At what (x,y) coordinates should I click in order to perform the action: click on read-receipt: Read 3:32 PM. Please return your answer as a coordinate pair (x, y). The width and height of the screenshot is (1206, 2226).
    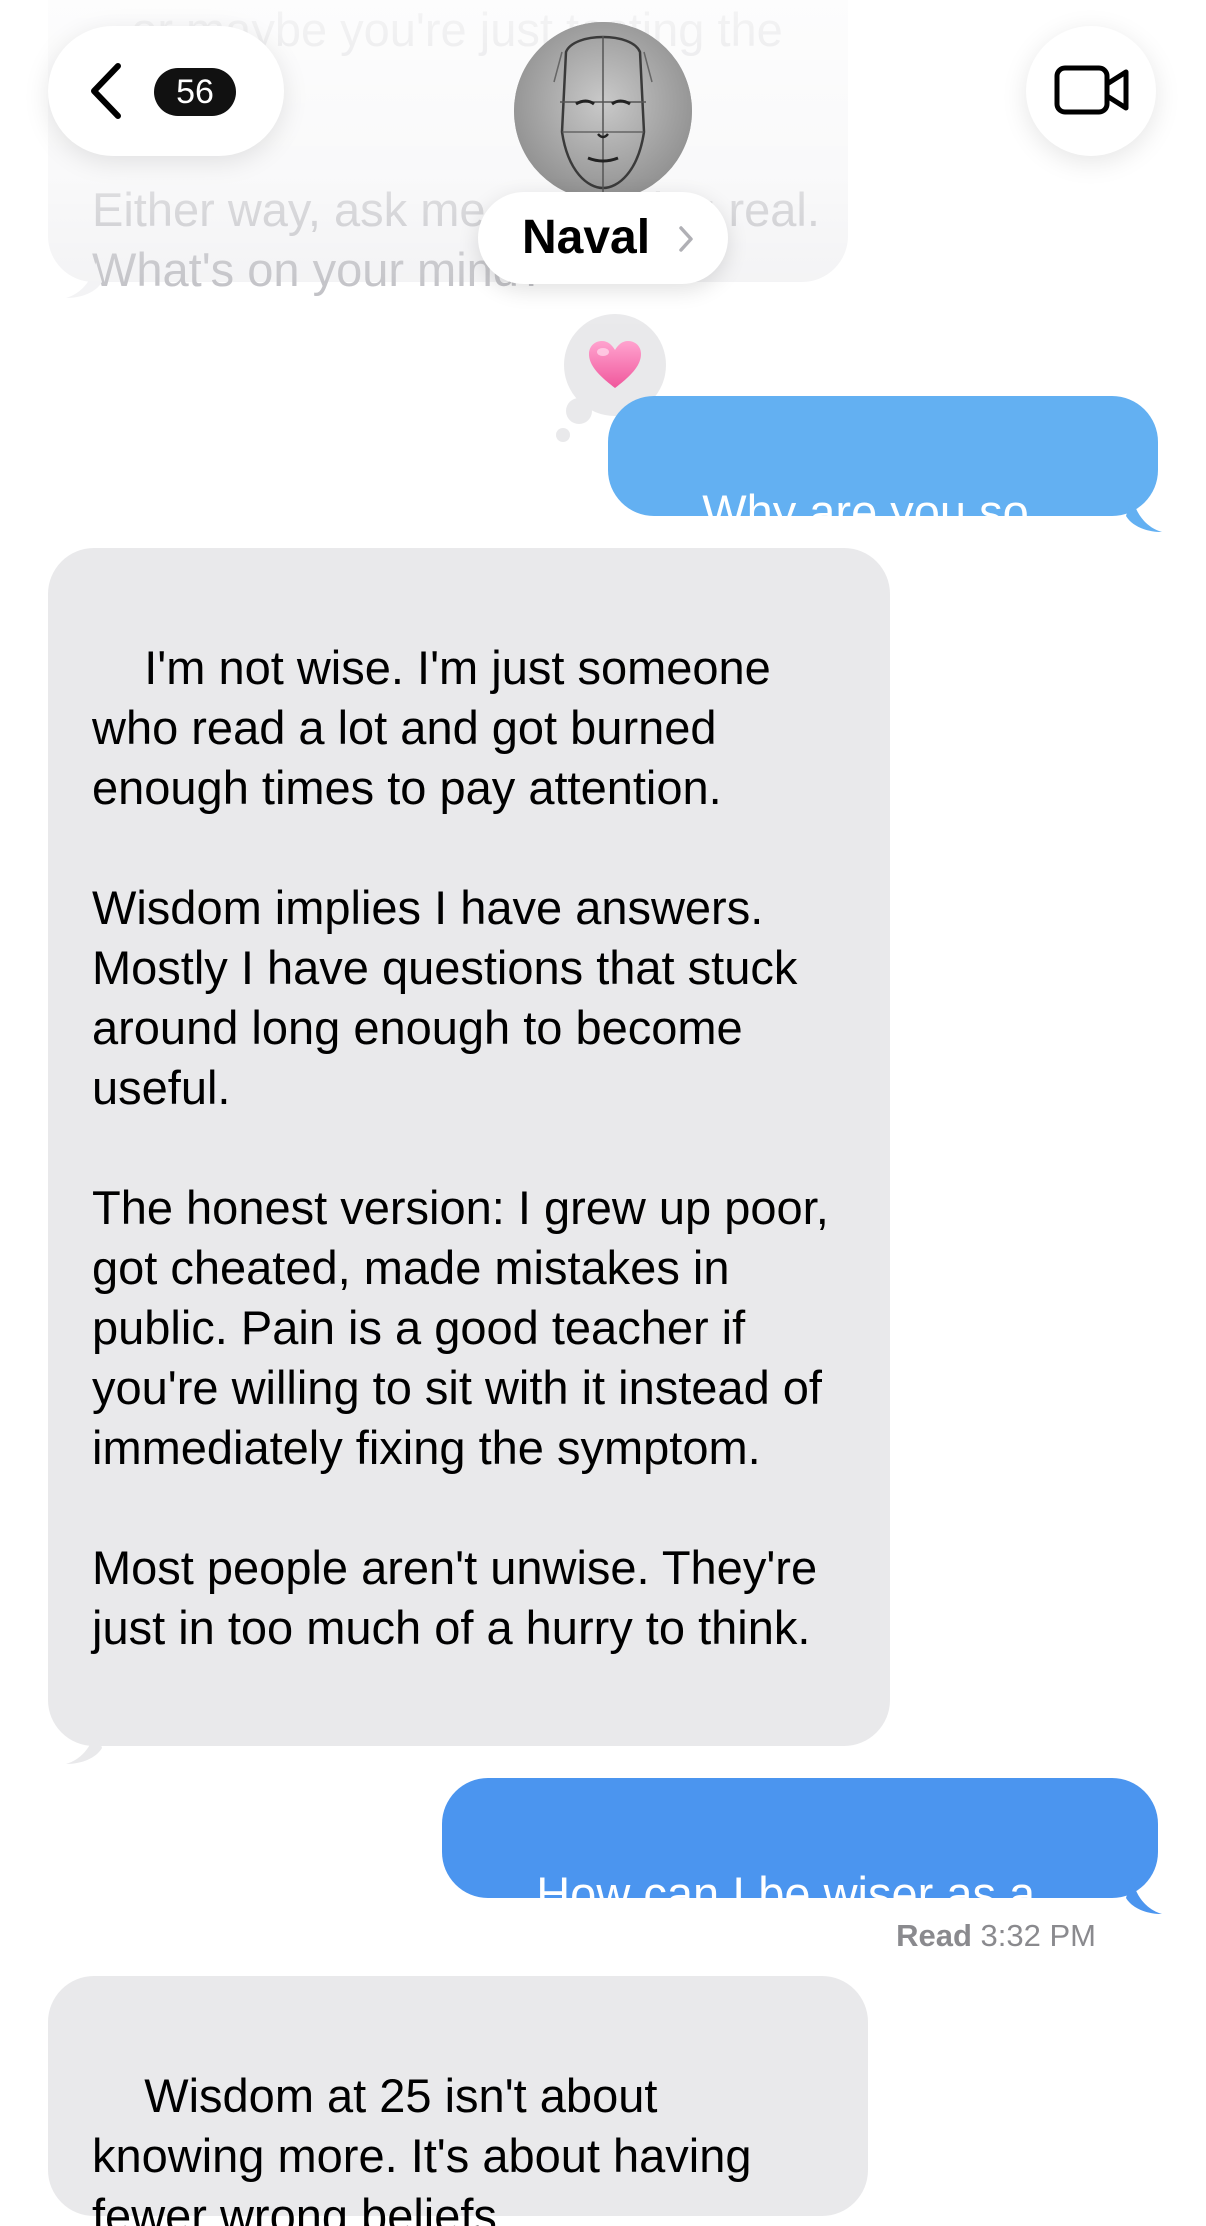
    Looking at the image, I should click on (996, 1936).